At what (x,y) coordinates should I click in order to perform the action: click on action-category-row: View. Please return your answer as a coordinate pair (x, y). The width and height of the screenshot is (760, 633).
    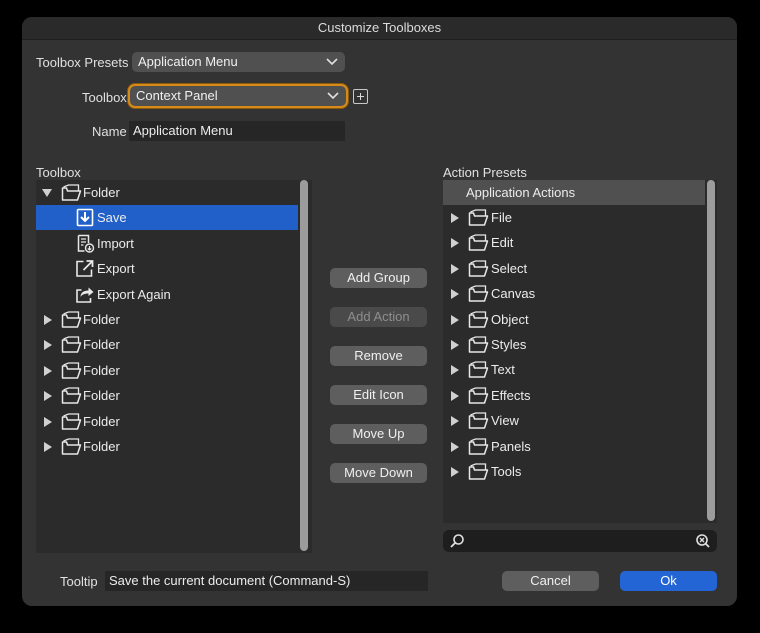
    Looking at the image, I should click on (573, 420).